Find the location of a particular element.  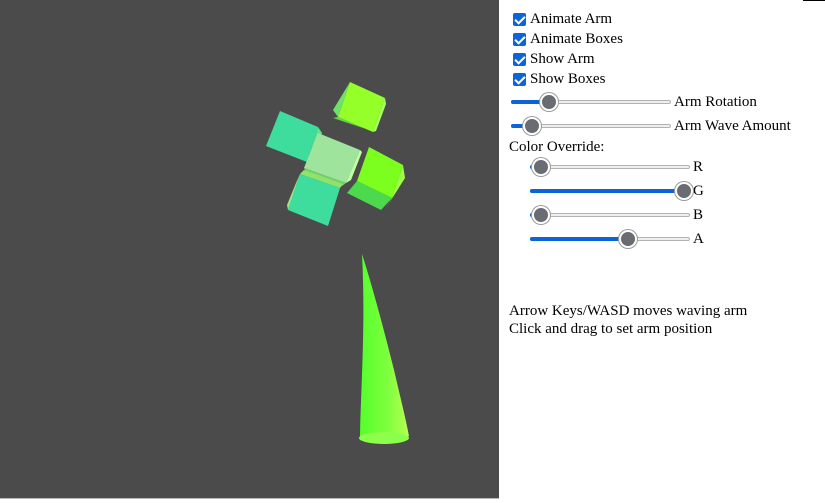

arm-rotation-row: Arm Rotation is located at coordinates (634, 102).